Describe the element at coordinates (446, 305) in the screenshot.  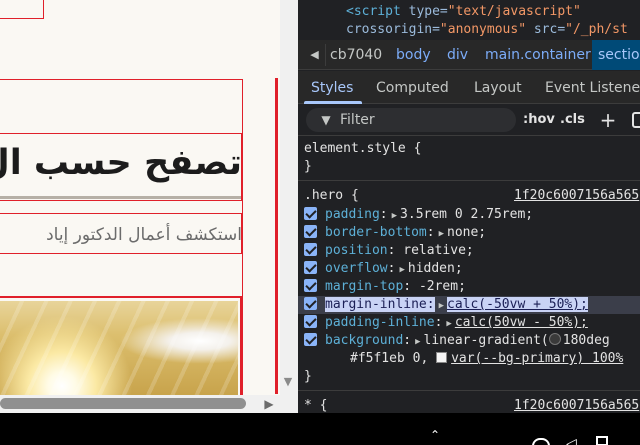
I see `declaration-margin-inline: margin-inline: ▶ calc(-50vw + 50%);` at that location.